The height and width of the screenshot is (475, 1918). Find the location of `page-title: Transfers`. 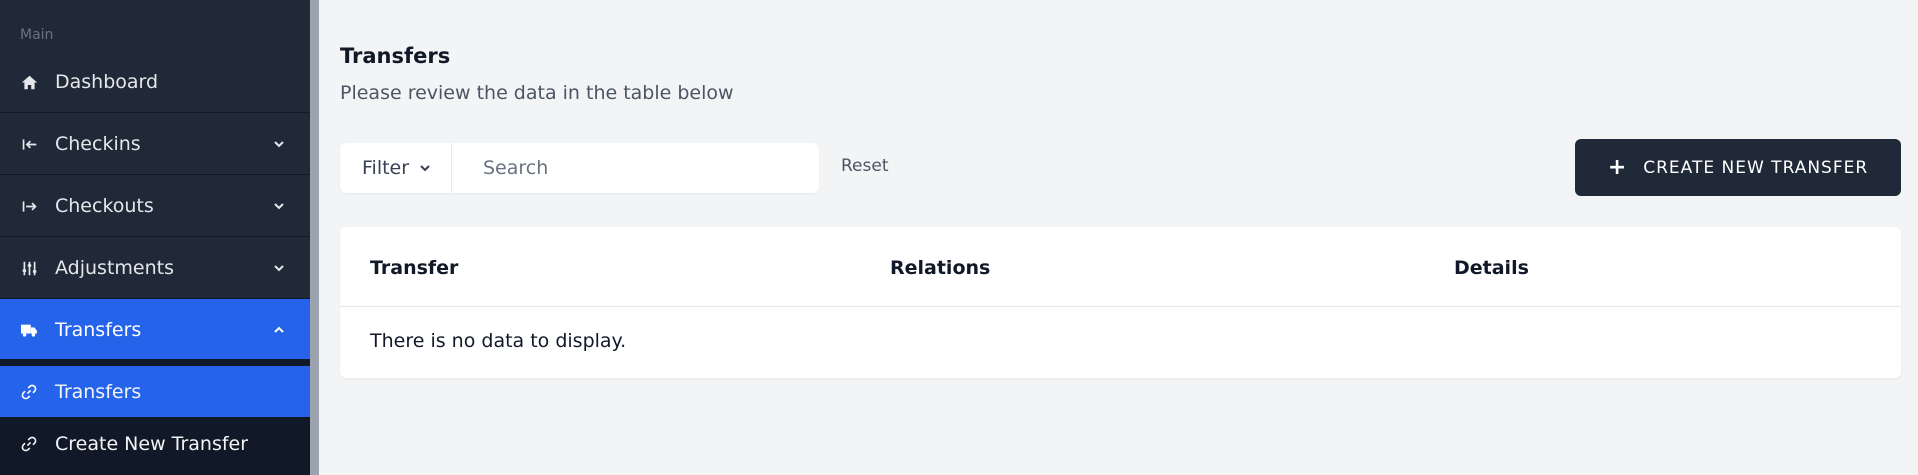

page-title: Transfers is located at coordinates (395, 56).